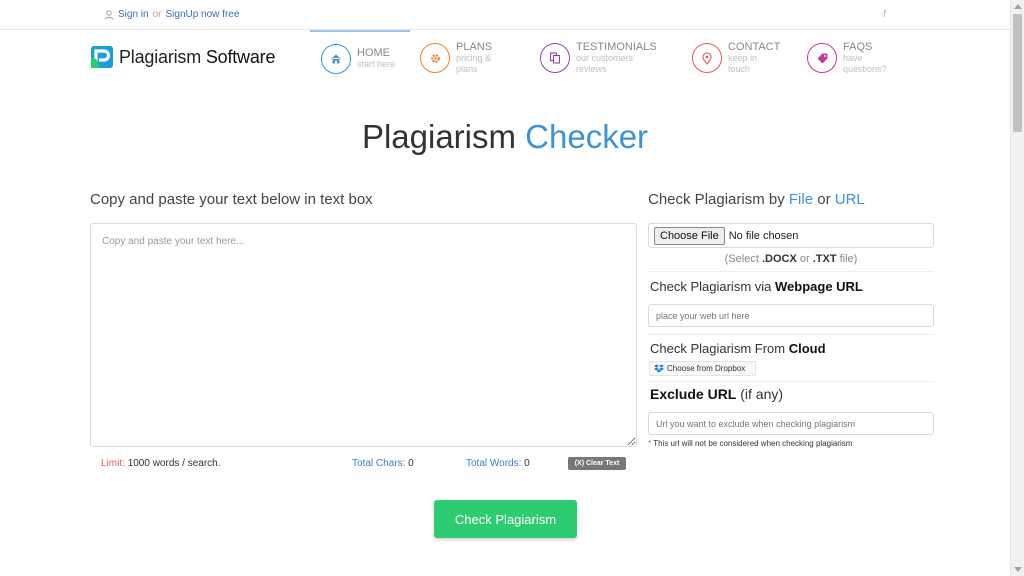 The image size is (1024, 576). I want to click on dropbox-button: Choose from Dropbox, so click(702, 368).